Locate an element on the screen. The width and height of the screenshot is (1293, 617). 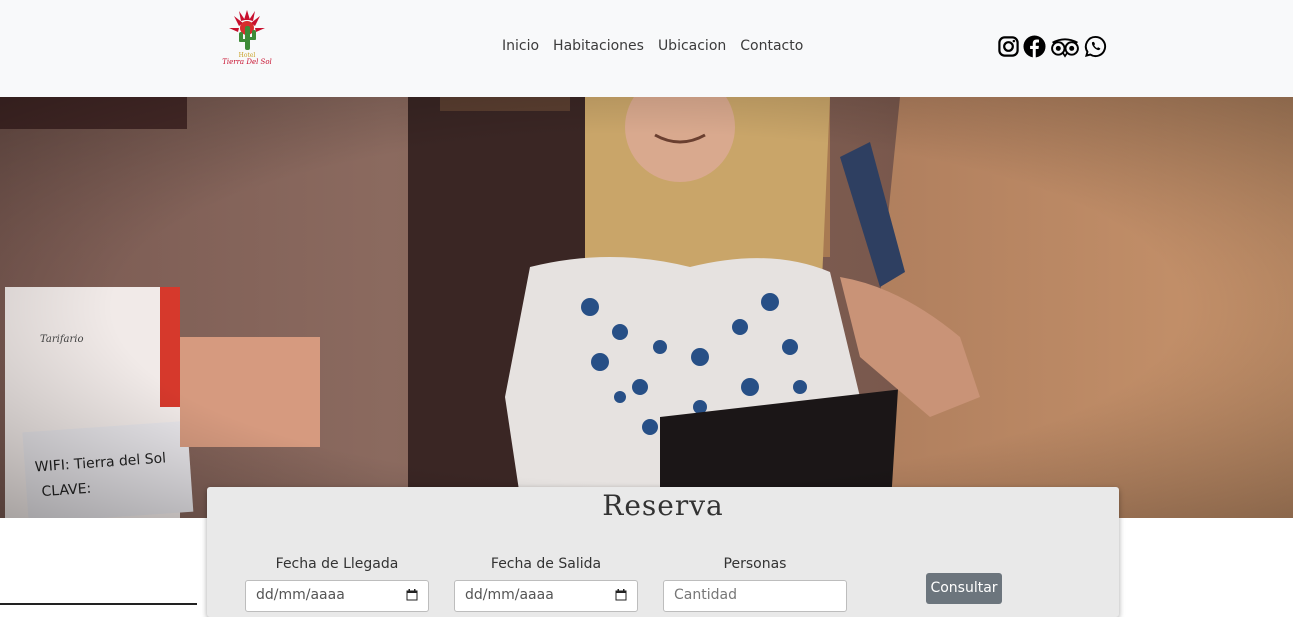
main-nav: Inicio Habitaciones Ubicacion Contacto is located at coordinates (652, 46).